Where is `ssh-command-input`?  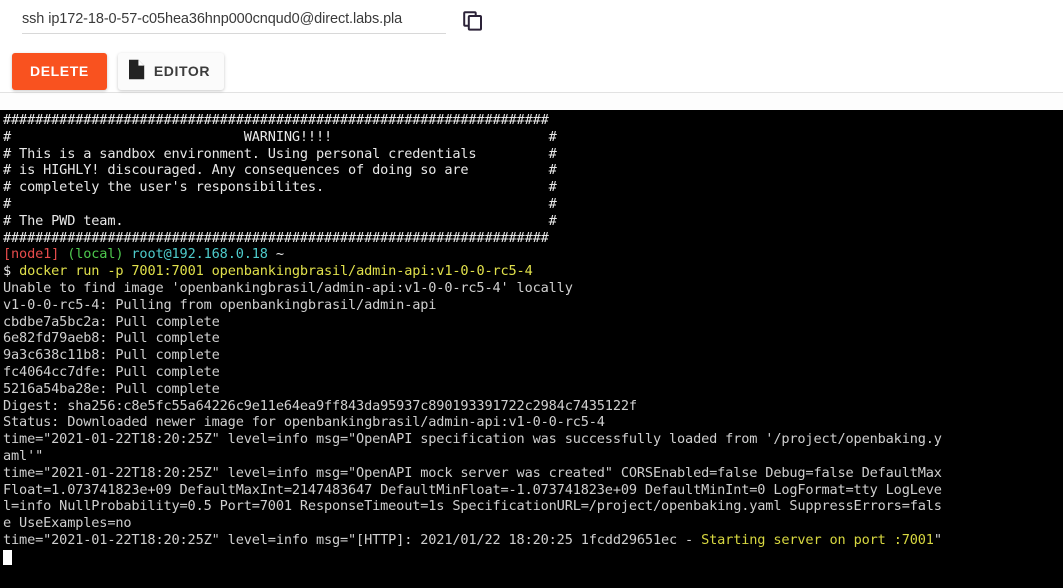 ssh-command-input is located at coordinates (234, 22).